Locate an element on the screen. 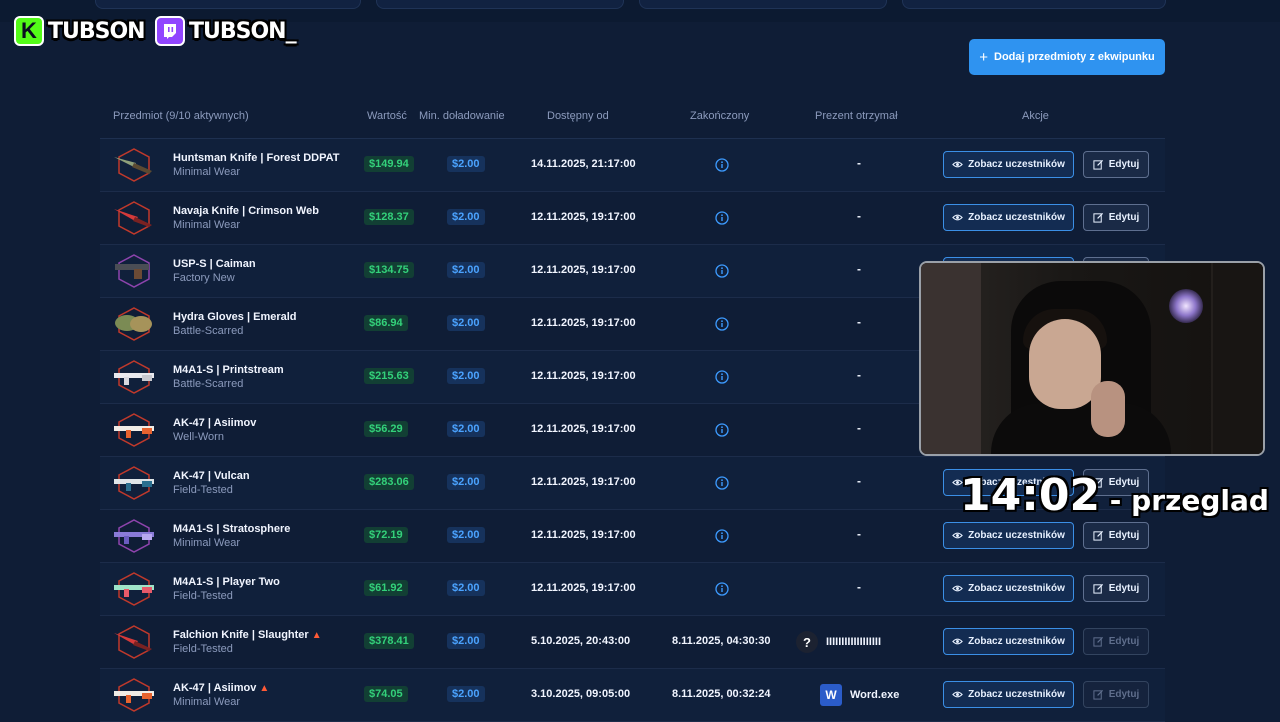 Image resolution: width=1280 pixels, height=722 pixels. value-badge: $128.37 is located at coordinates (389, 217).